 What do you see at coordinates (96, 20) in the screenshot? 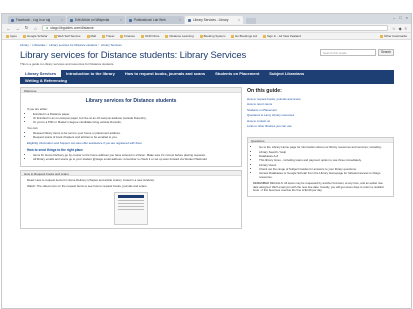
I see `browser-tab-wikipedia: Edit Article on Wikipedia ×` at bounding box center [96, 20].